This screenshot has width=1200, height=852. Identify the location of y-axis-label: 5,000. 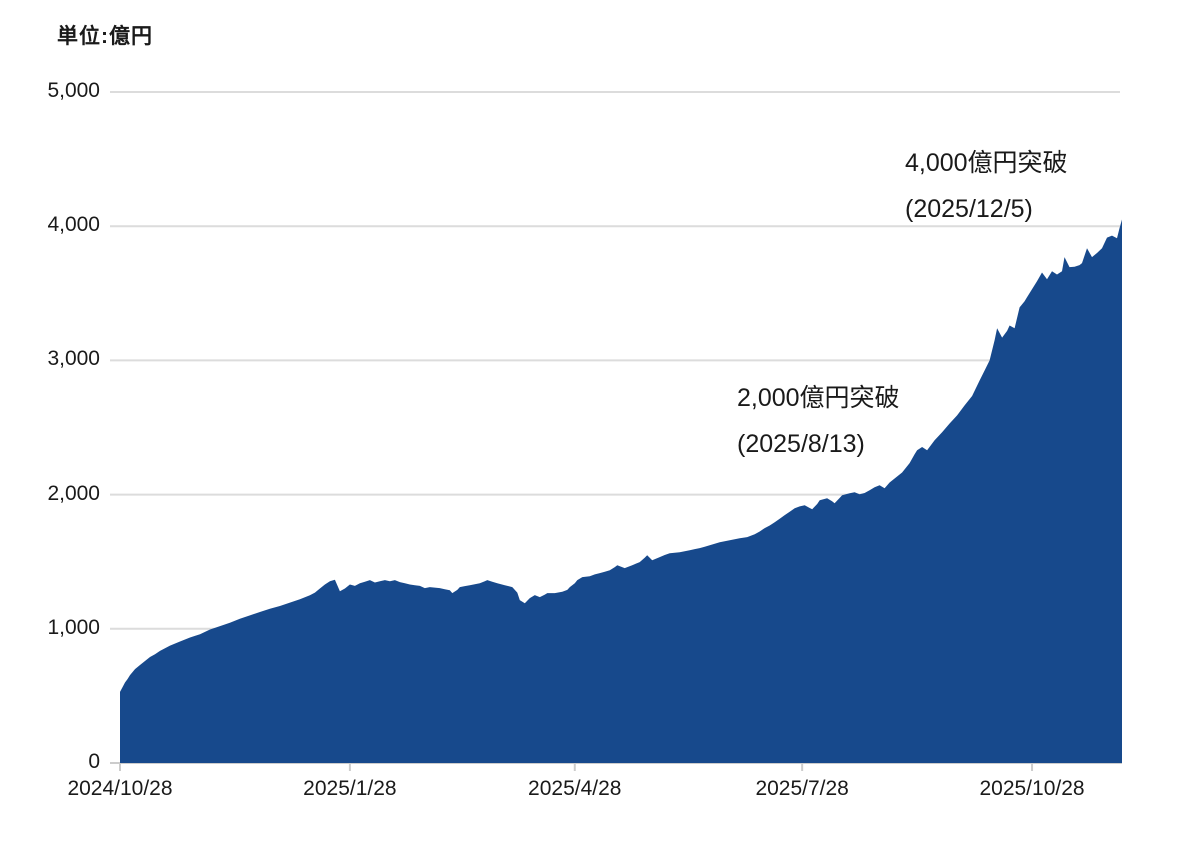
(73, 90).